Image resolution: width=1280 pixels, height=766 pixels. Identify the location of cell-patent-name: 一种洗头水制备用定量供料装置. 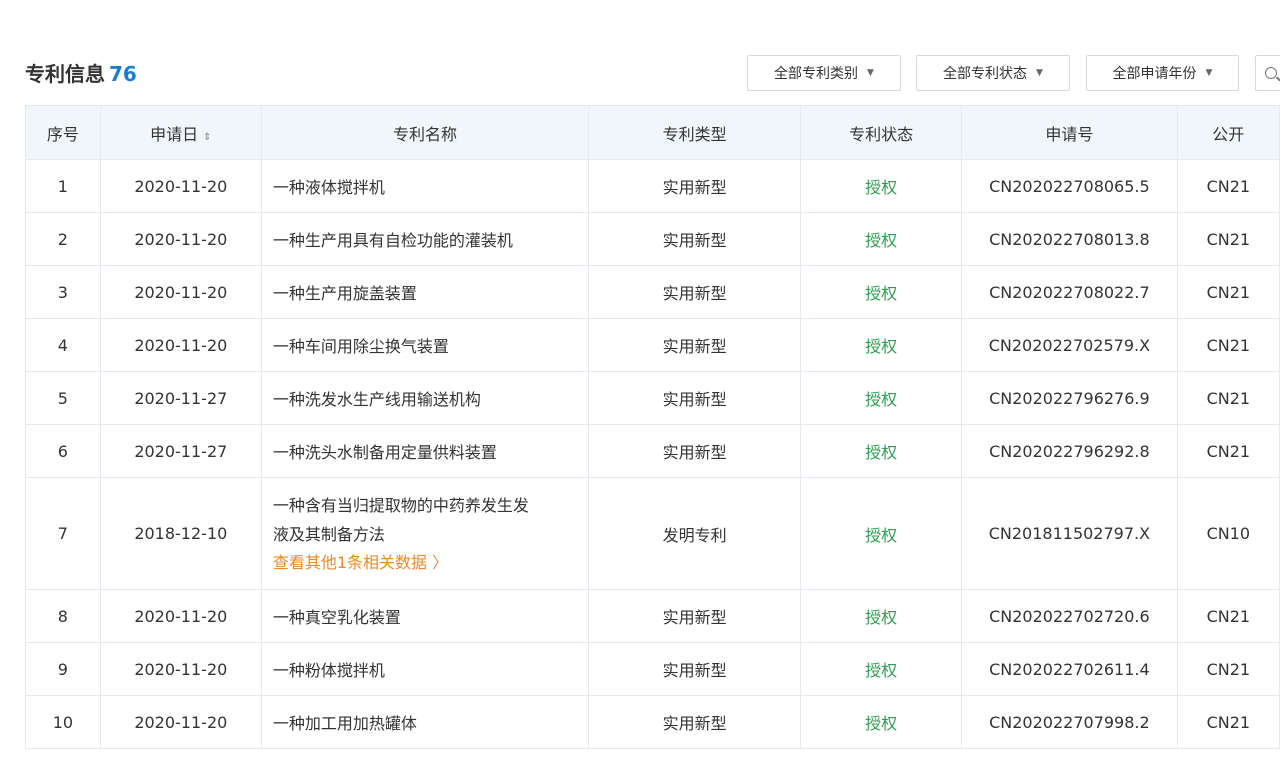
(425, 451).